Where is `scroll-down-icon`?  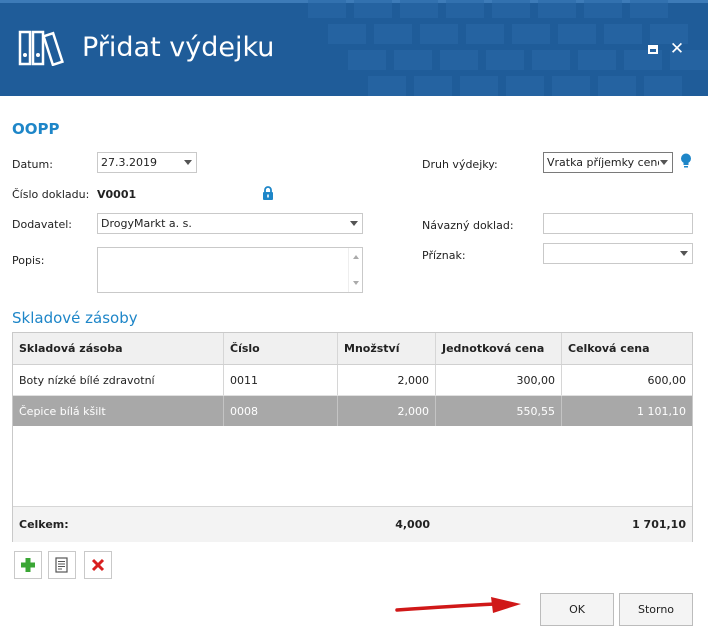
scroll-down-icon is located at coordinates (356, 283).